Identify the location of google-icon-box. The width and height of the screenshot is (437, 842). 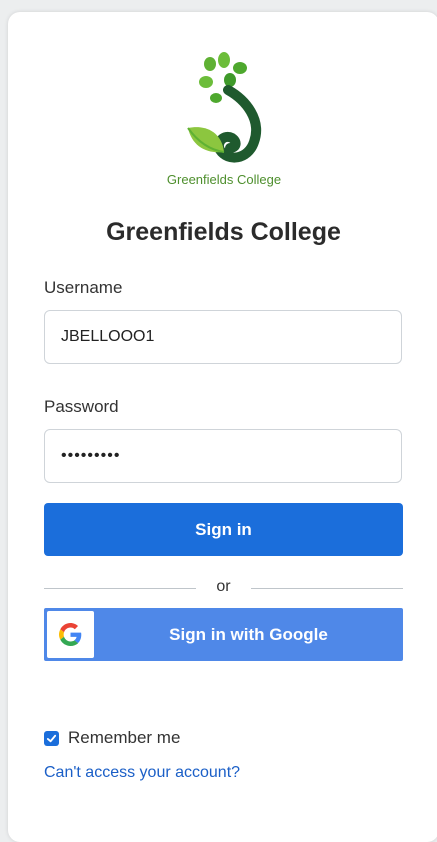
(70, 634).